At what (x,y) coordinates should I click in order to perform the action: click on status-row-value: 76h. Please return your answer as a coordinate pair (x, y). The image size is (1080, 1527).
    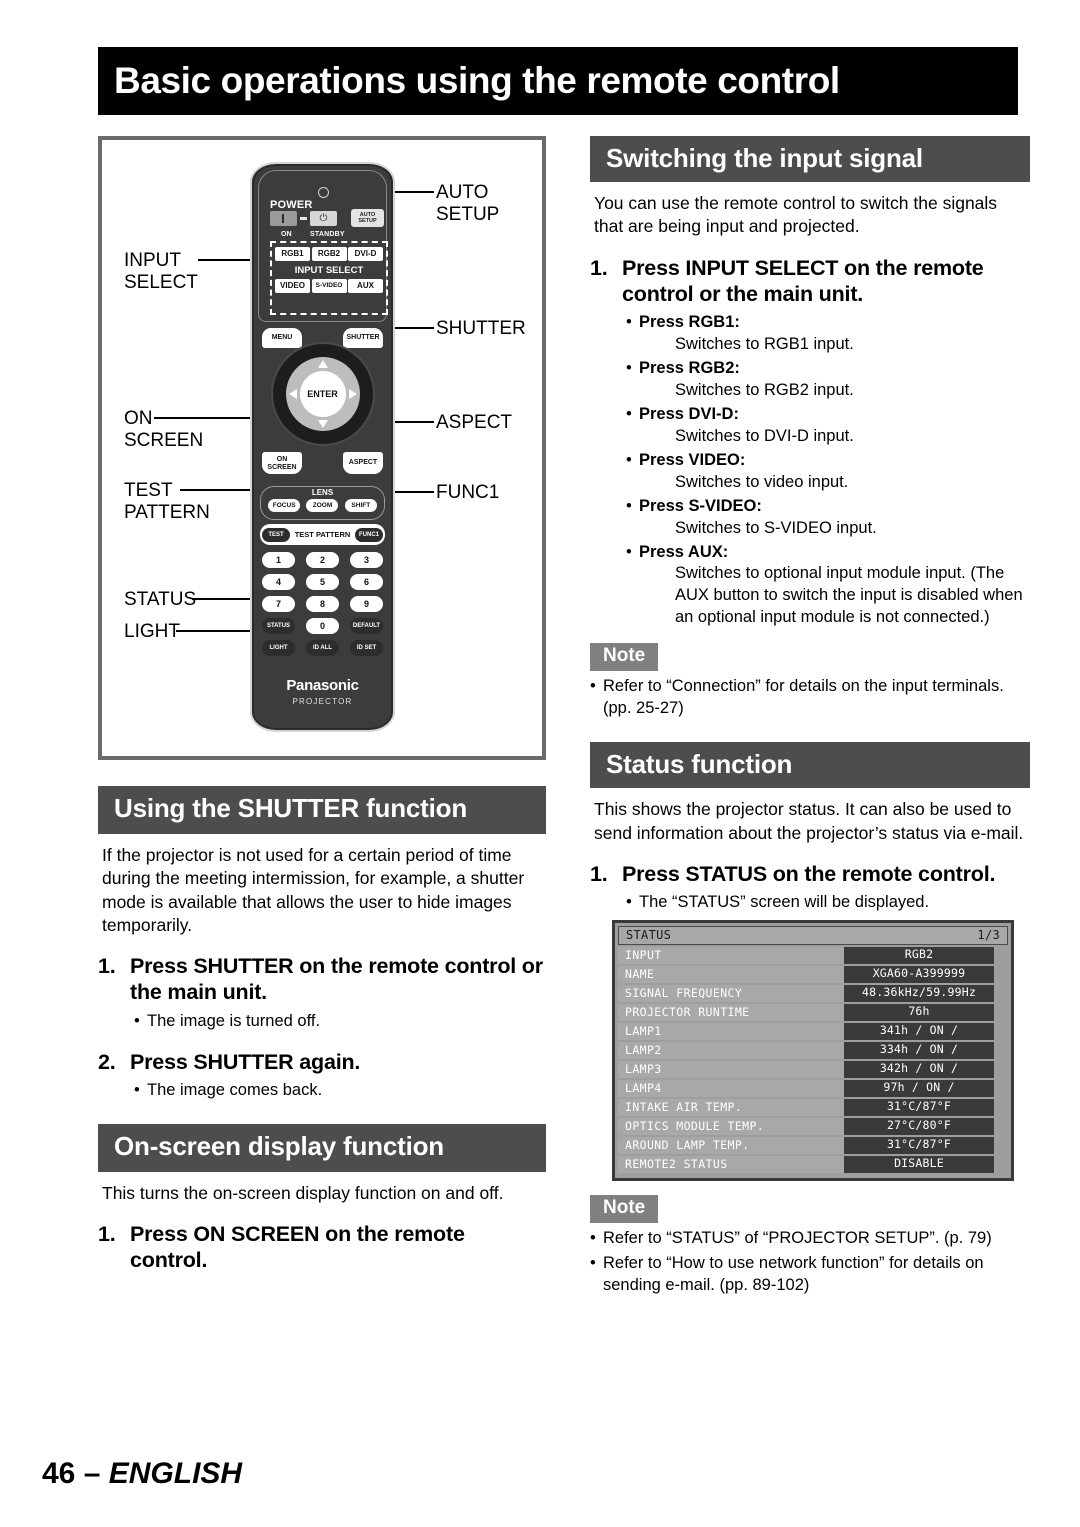
    Looking at the image, I should click on (919, 1012).